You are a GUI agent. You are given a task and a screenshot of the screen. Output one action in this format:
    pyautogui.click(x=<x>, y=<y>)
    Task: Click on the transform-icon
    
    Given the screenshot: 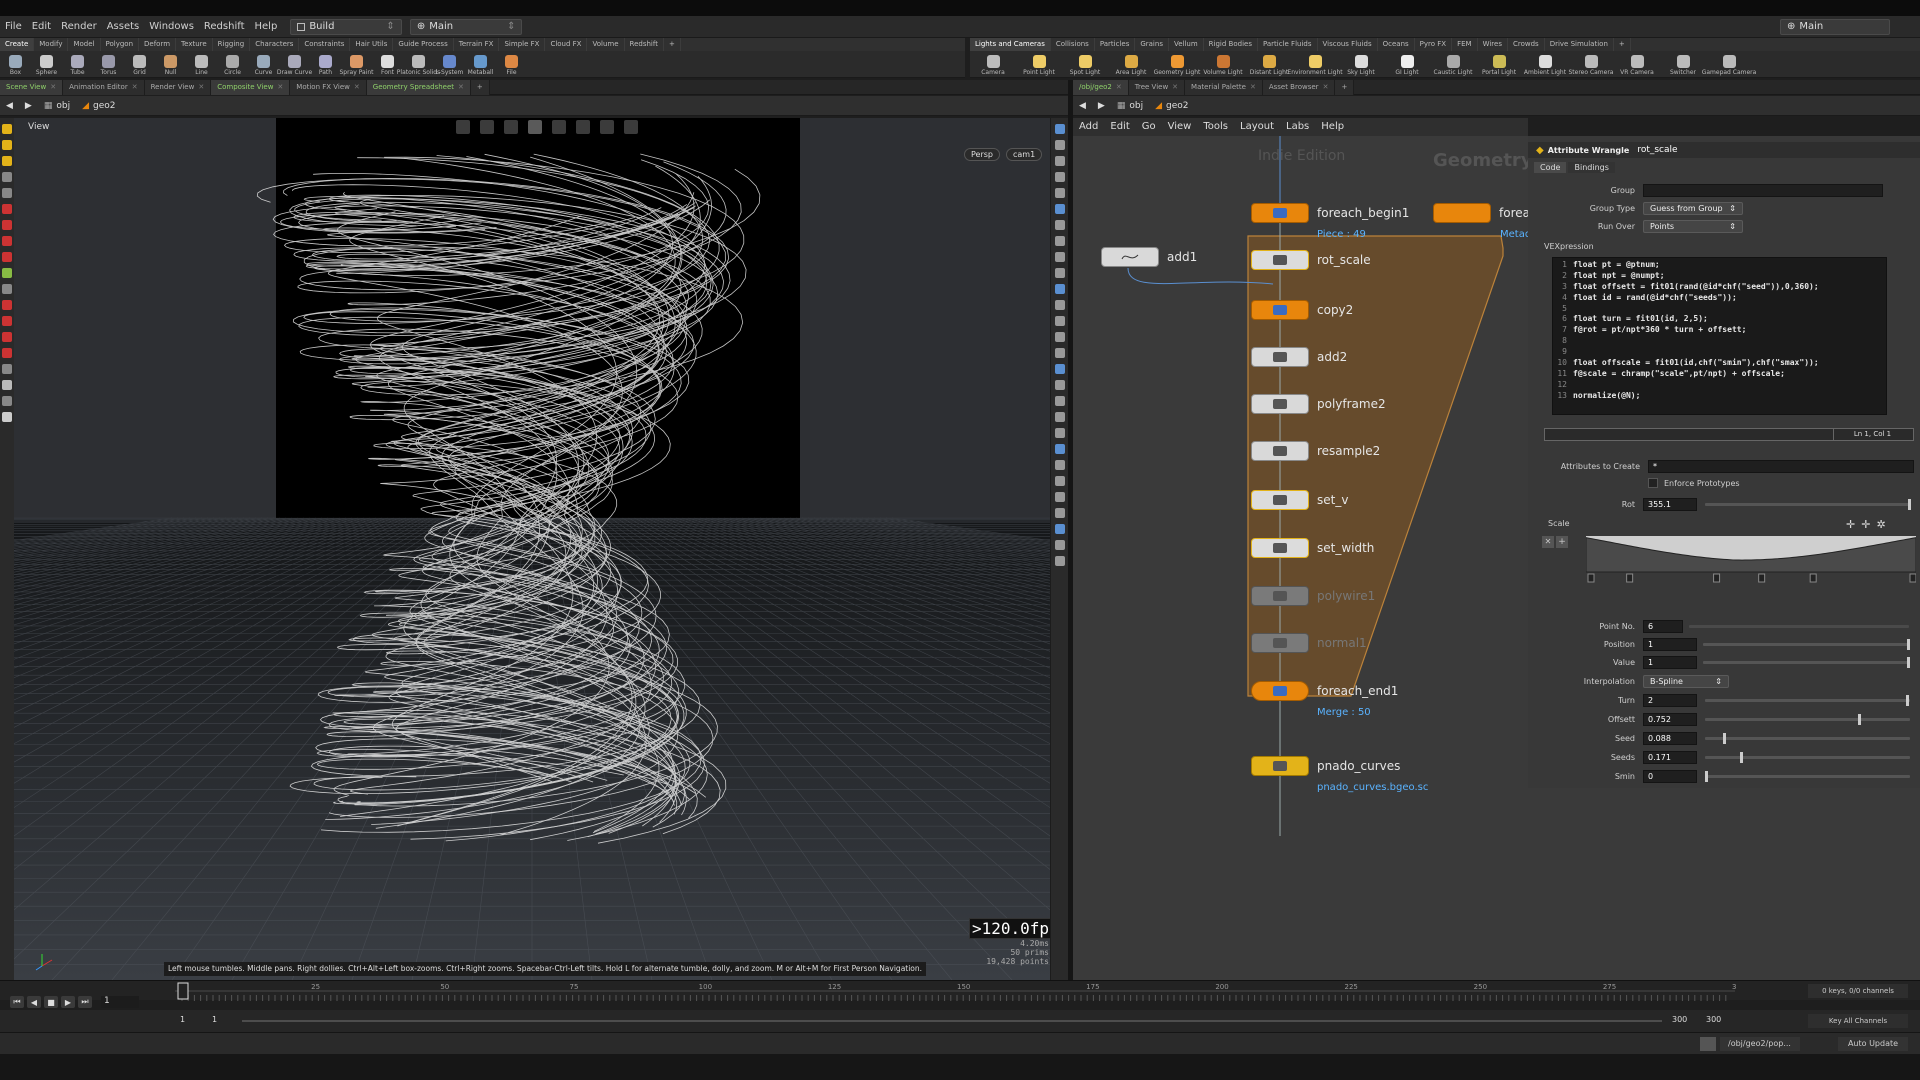 What is the action you would take?
    pyautogui.click(x=511, y=127)
    